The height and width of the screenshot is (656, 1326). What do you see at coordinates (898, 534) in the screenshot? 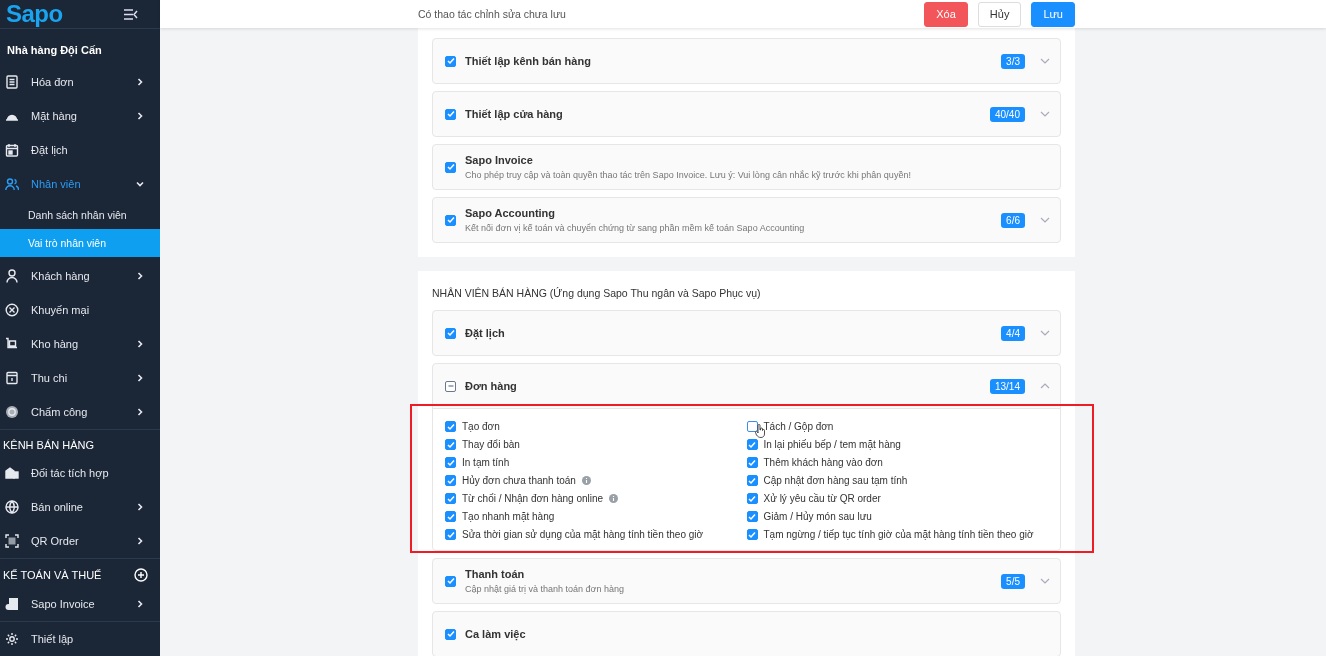
I see `permission-label: Tạm ngừng / tiếp tục tính giờ của mặt hàng tính tiền theo giờ` at bounding box center [898, 534].